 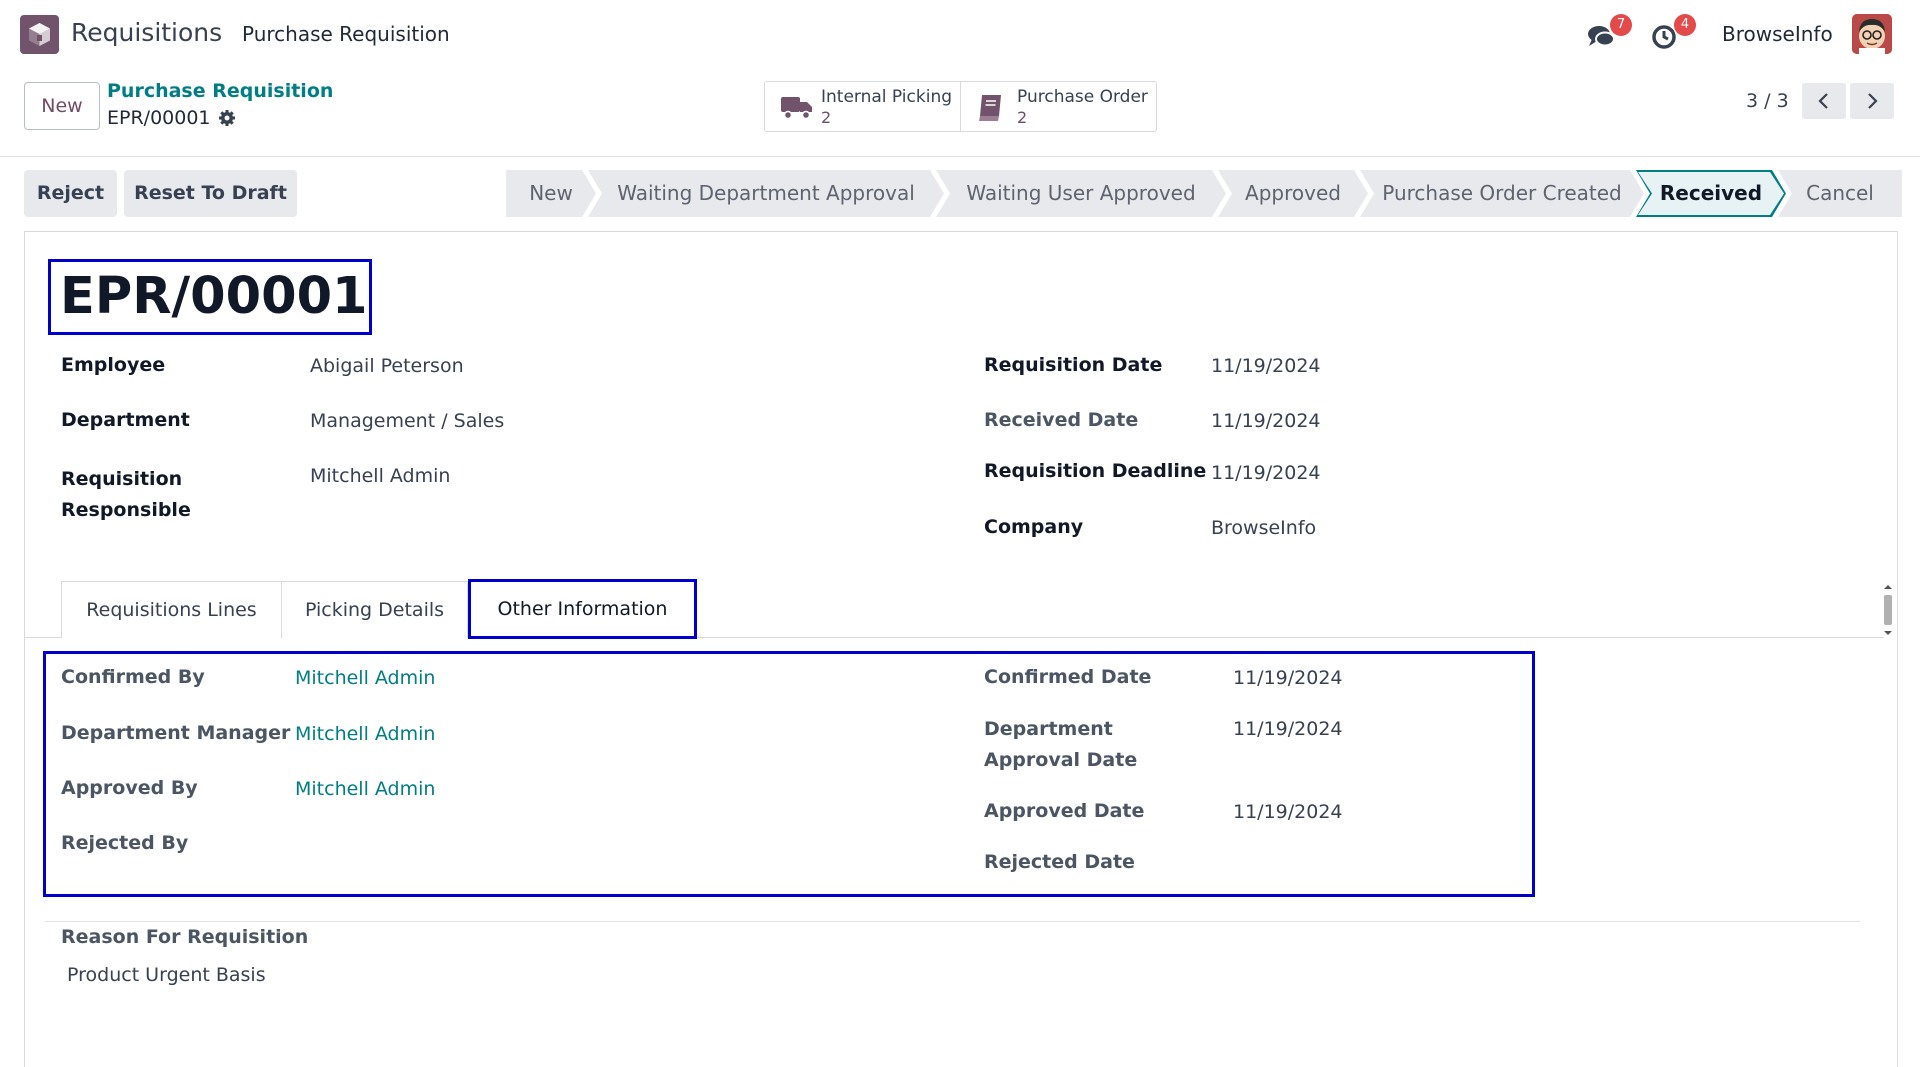 I want to click on breadcrumb-current: EPR/00001, so click(x=159, y=118).